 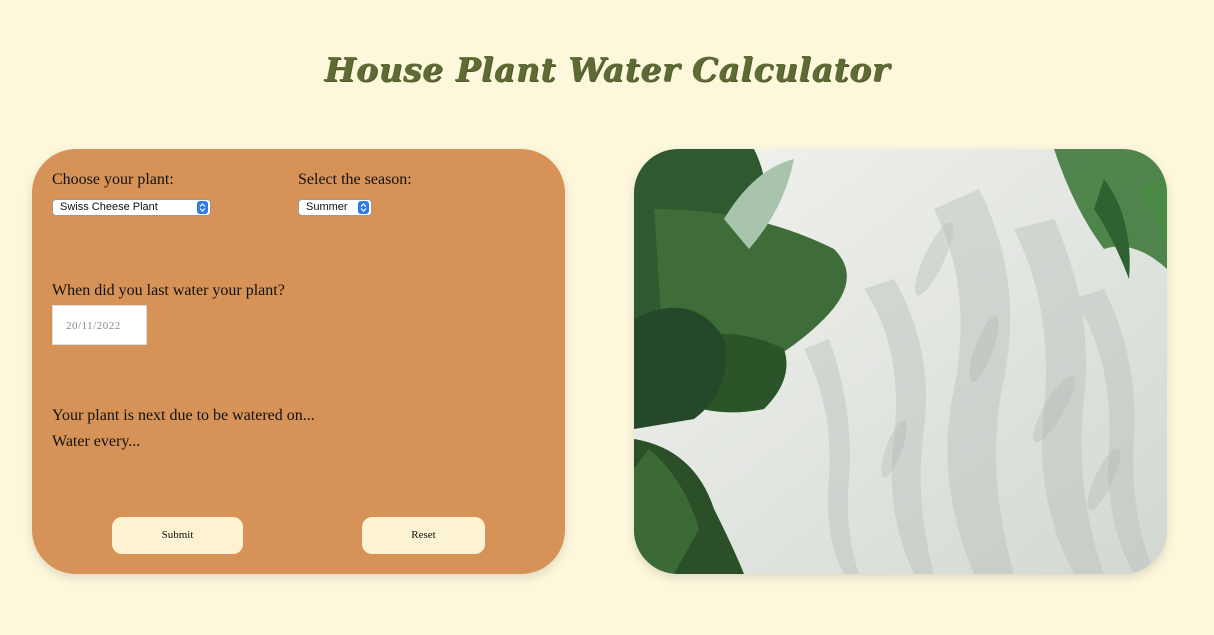 What do you see at coordinates (113, 179) in the screenshot?
I see `plant-label: Choose your plant:` at bounding box center [113, 179].